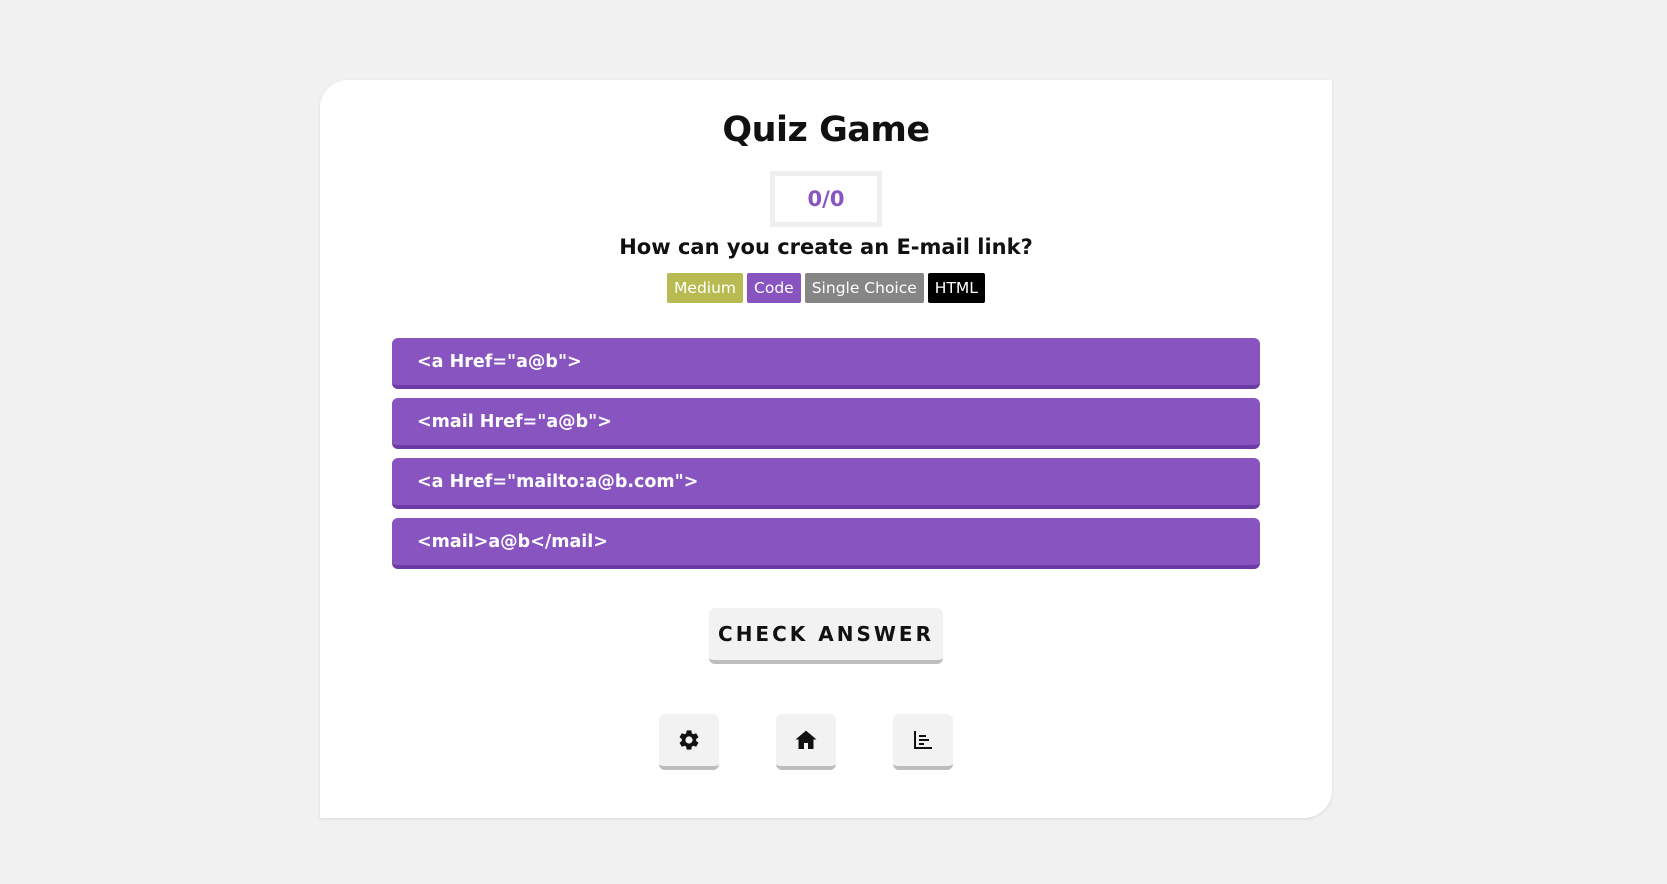  I want to click on check-answer-button: CHECK ANSWER, so click(826, 636).